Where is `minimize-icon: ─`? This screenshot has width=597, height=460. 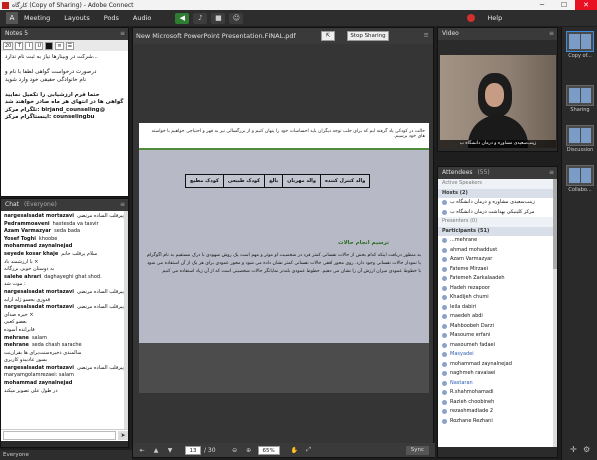
minimize-icon: ─ is located at coordinates (542, 5).